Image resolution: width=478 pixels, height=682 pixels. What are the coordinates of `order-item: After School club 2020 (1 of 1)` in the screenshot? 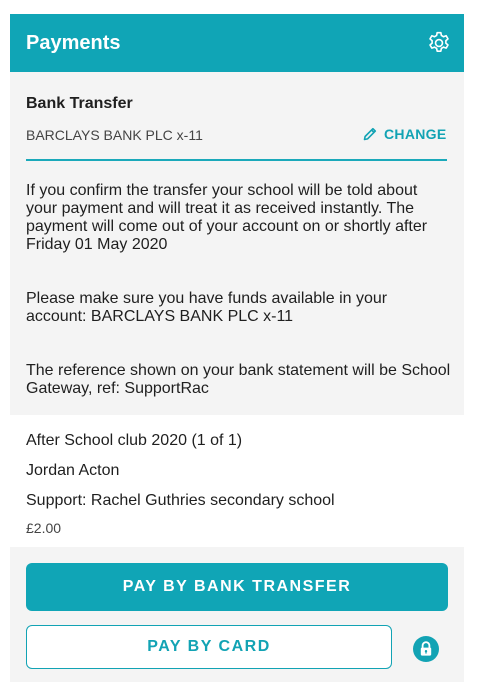 It's located at (134, 440).